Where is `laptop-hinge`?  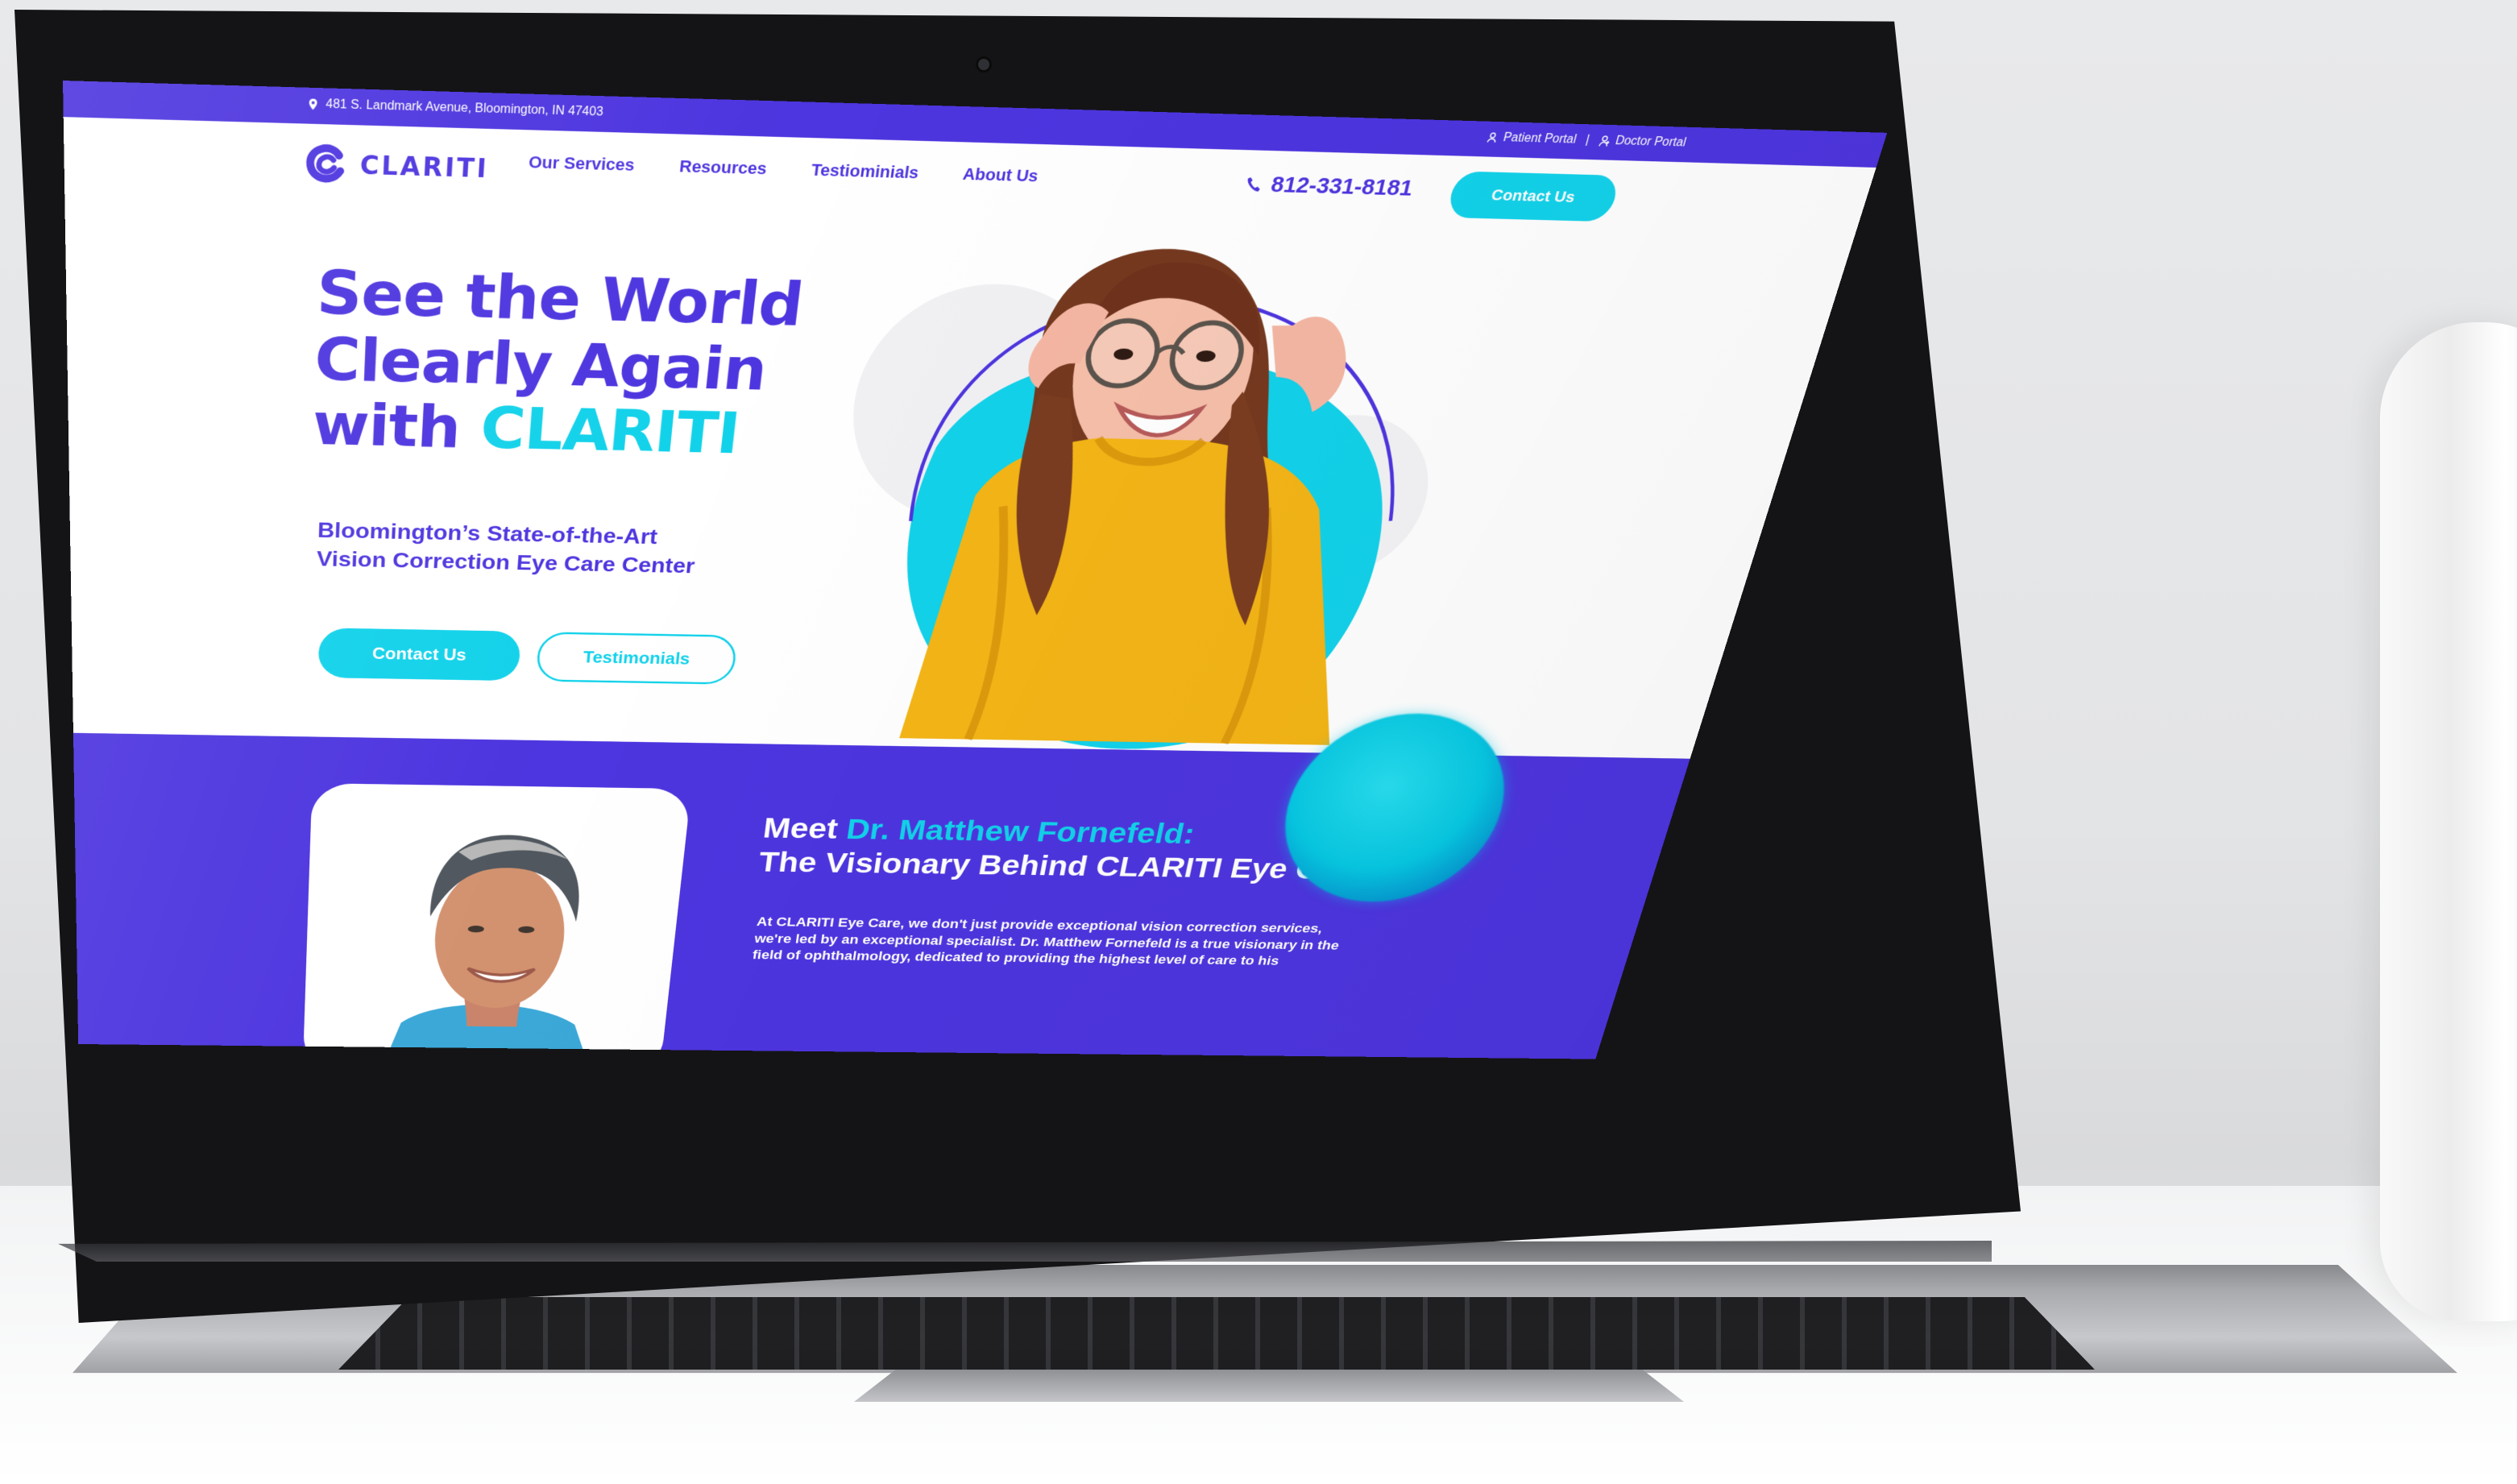 laptop-hinge is located at coordinates (1025, 1251).